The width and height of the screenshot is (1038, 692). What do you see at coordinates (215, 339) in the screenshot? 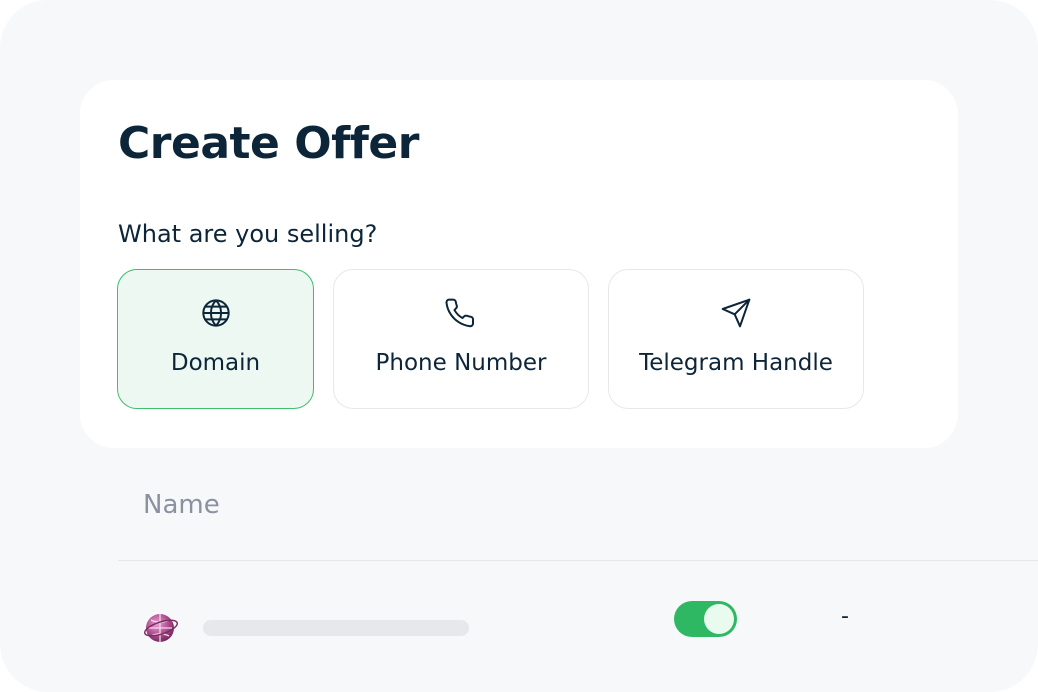
I see `option-domain: Domain` at bounding box center [215, 339].